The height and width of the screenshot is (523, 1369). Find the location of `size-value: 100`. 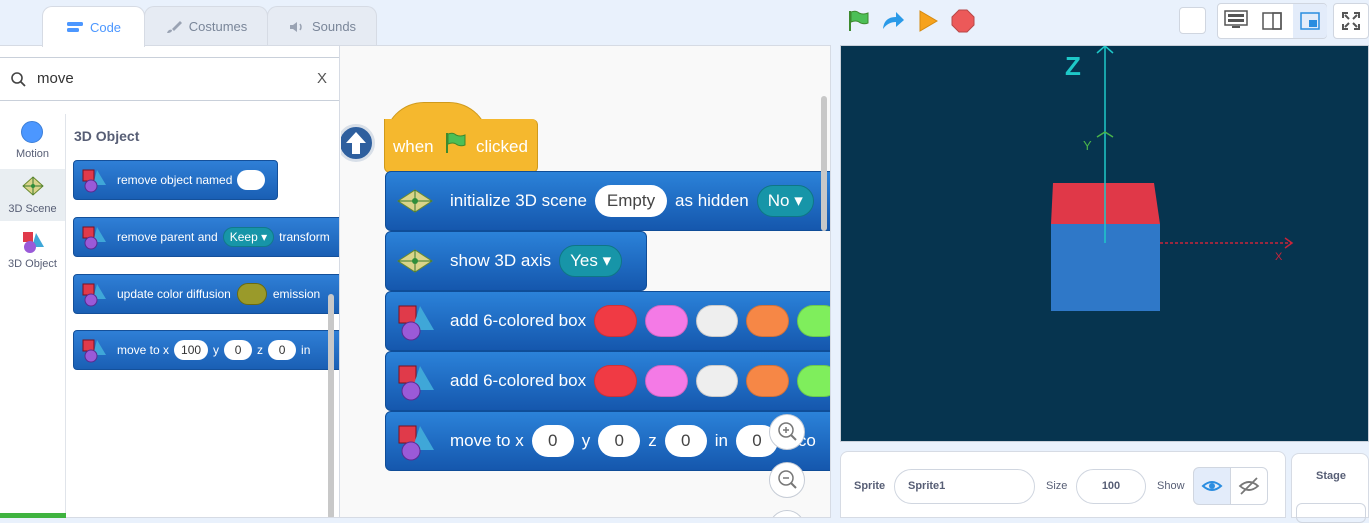

size-value: 100 is located at coordinates (1111, 486).